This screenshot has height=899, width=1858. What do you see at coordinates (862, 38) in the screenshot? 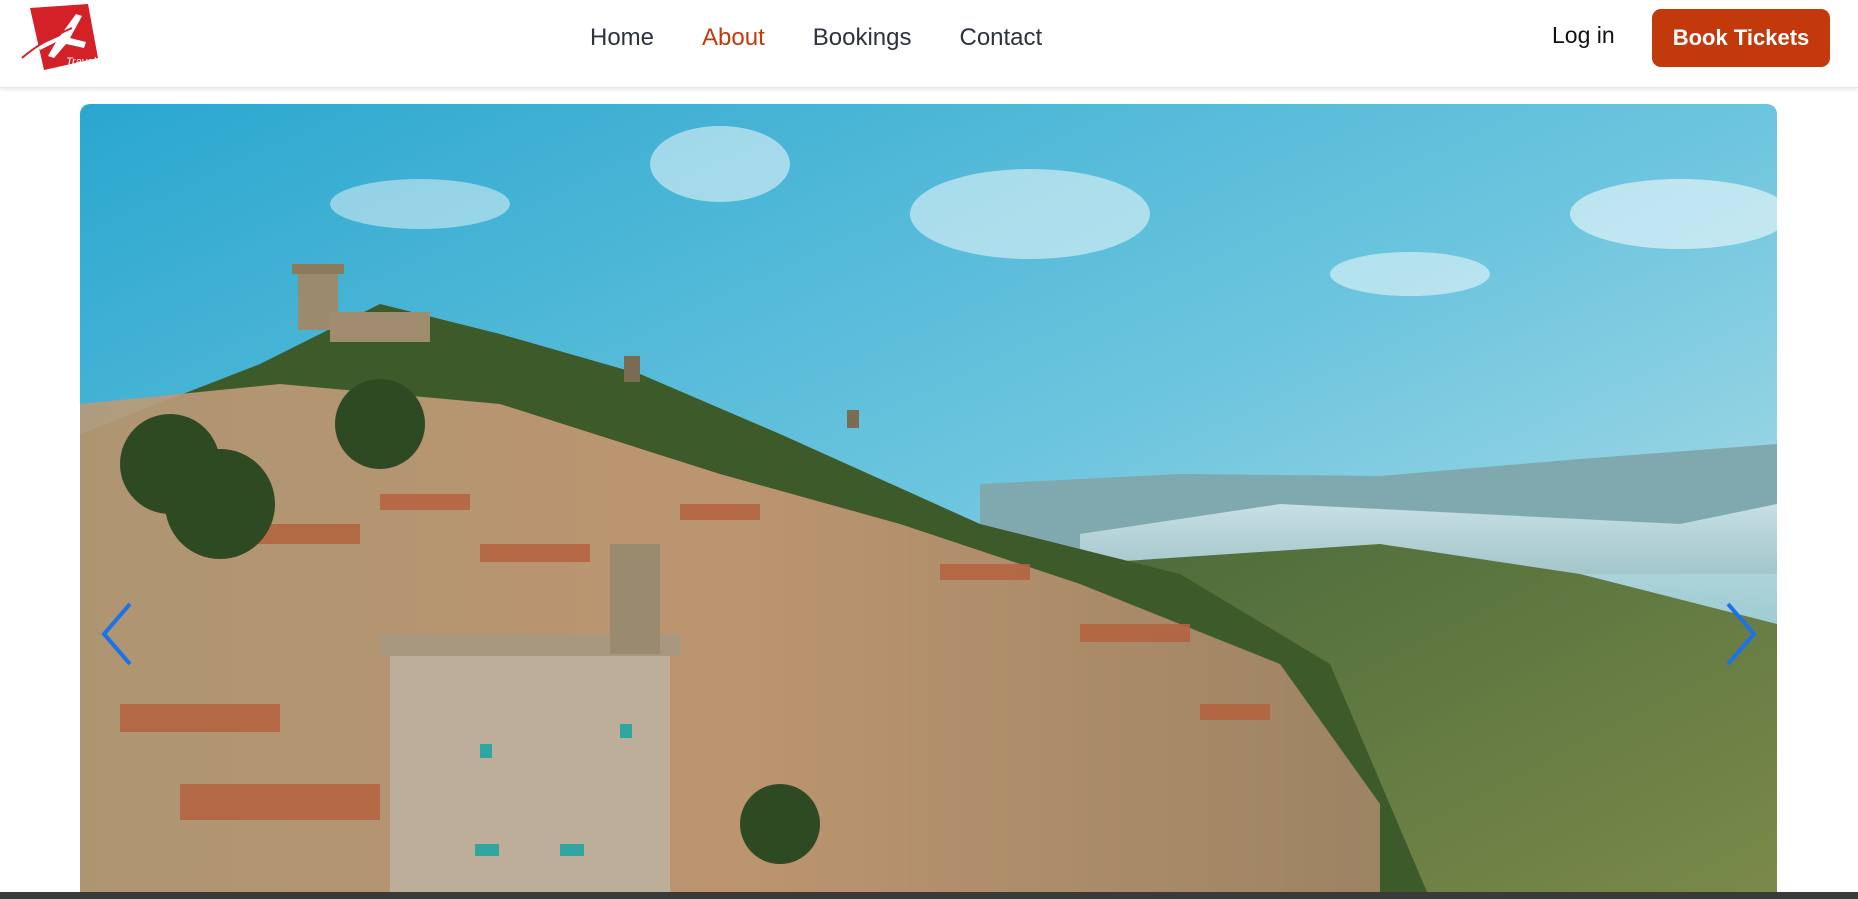
I see `nav-bookings: Bookings` at bounding box center [862, 38].